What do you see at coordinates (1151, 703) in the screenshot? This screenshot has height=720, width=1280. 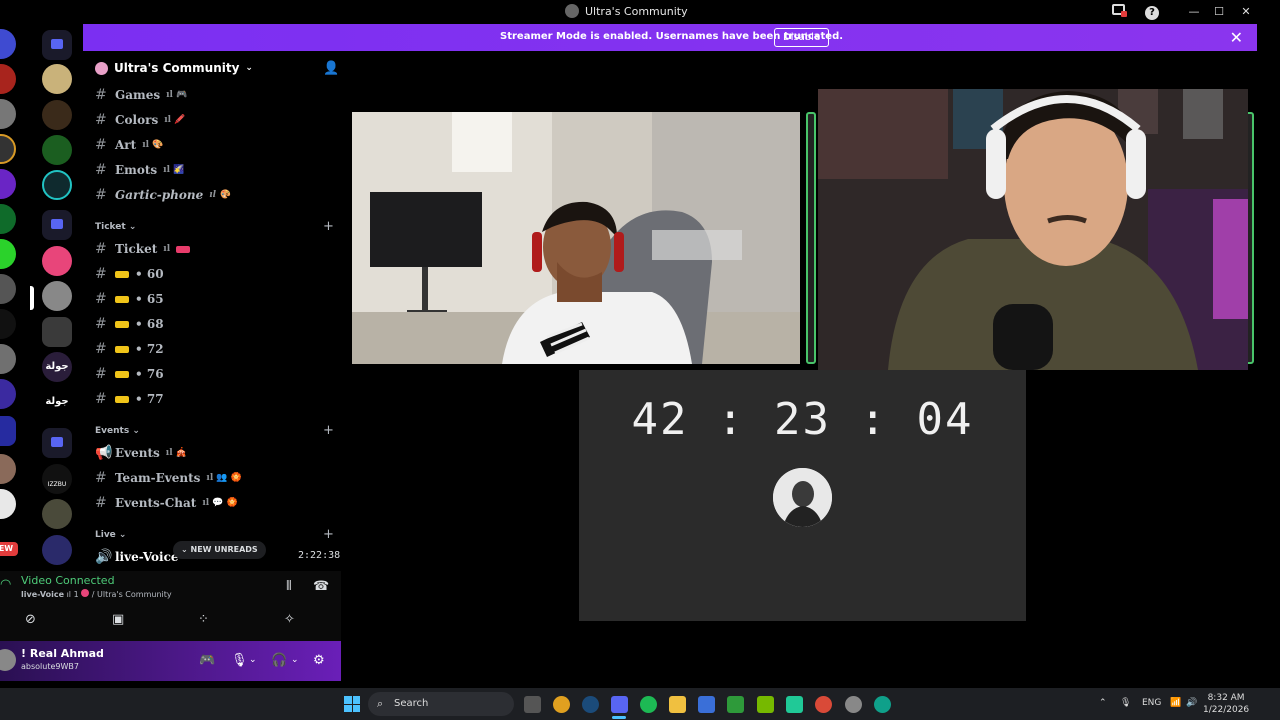 I see `language-indicator: ENG` at bounding box center [1151, 703].